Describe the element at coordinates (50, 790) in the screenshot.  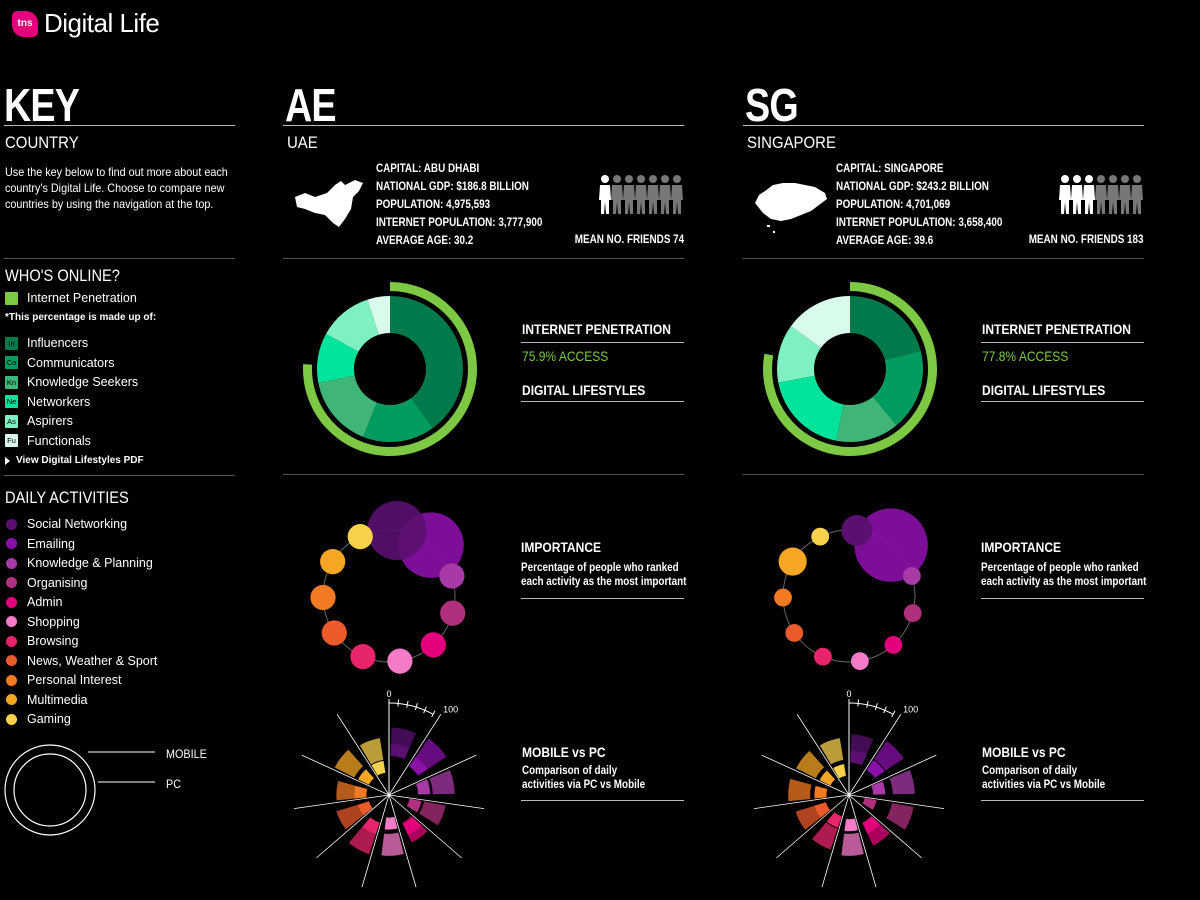
I see `mobile-ring` at that location.